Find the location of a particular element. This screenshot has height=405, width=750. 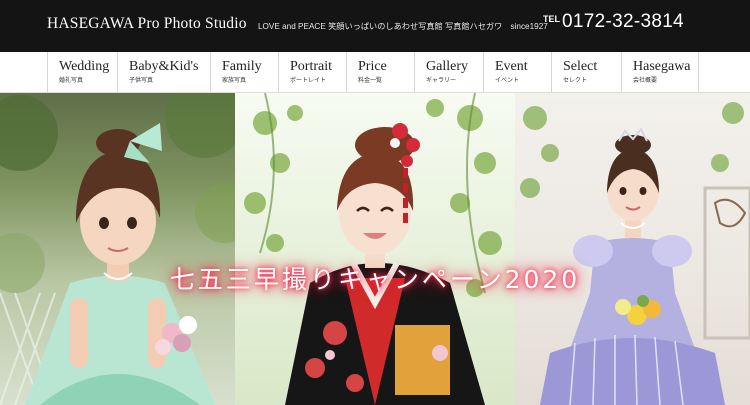

nav-sublabel: セレクト is located at coordinates (575, 80).